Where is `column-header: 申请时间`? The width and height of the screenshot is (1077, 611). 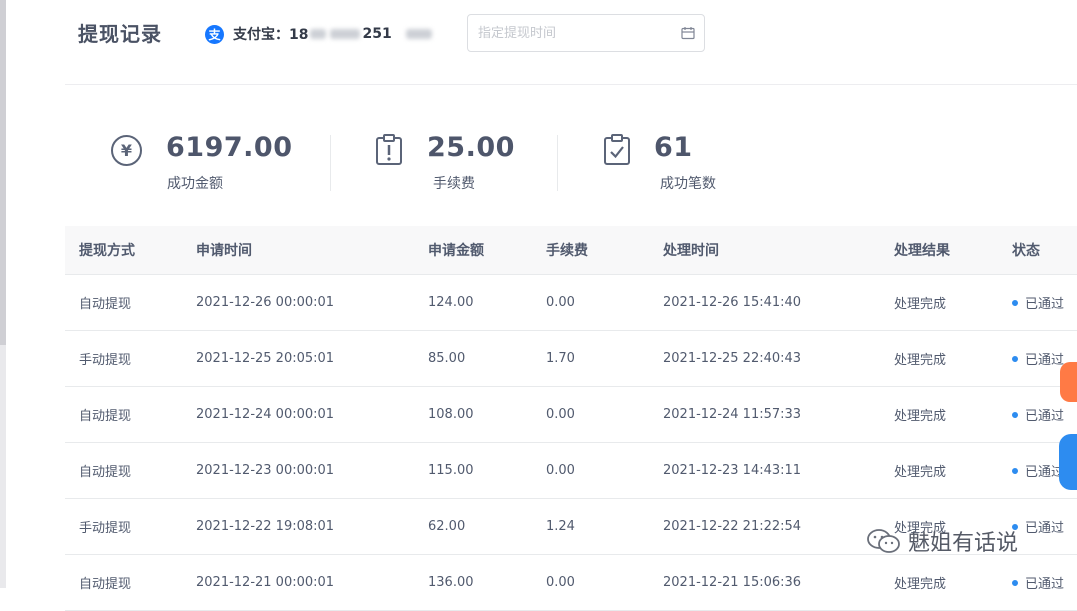
column-header: 申请时间 is located at coordinates (224, 250).